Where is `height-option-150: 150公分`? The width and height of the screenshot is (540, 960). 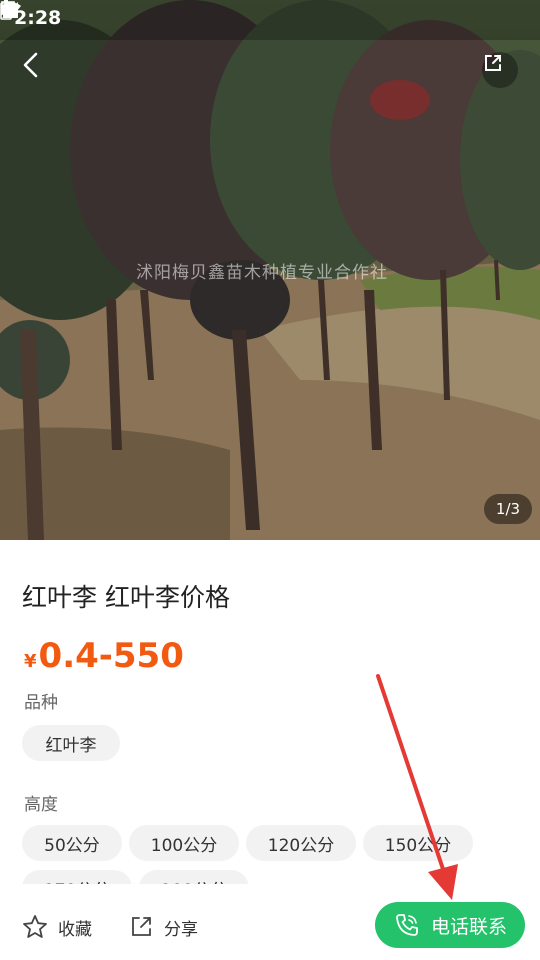 height-option-150: 150公分 is located at coordinates (418, 843).